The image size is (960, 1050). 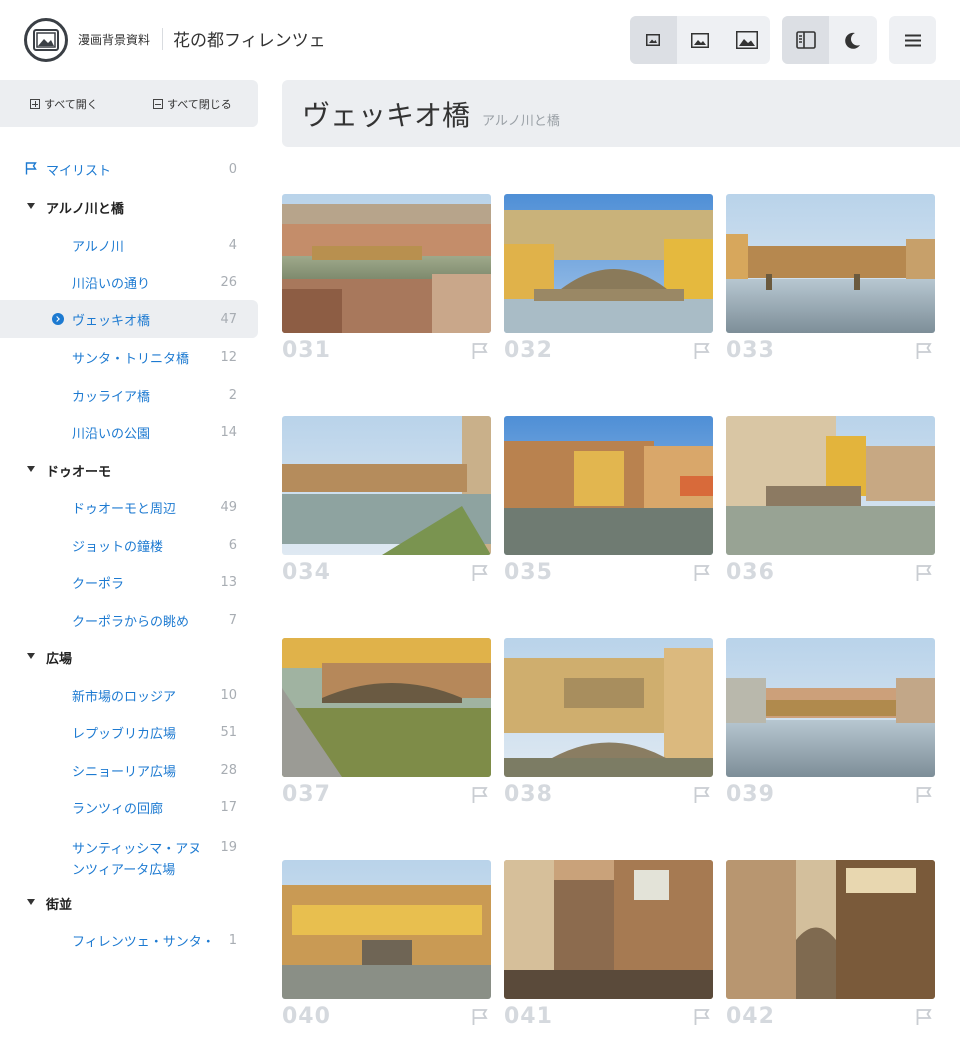 I want to click on expand-all-button: すべて開く, so click(x=64, y=104).